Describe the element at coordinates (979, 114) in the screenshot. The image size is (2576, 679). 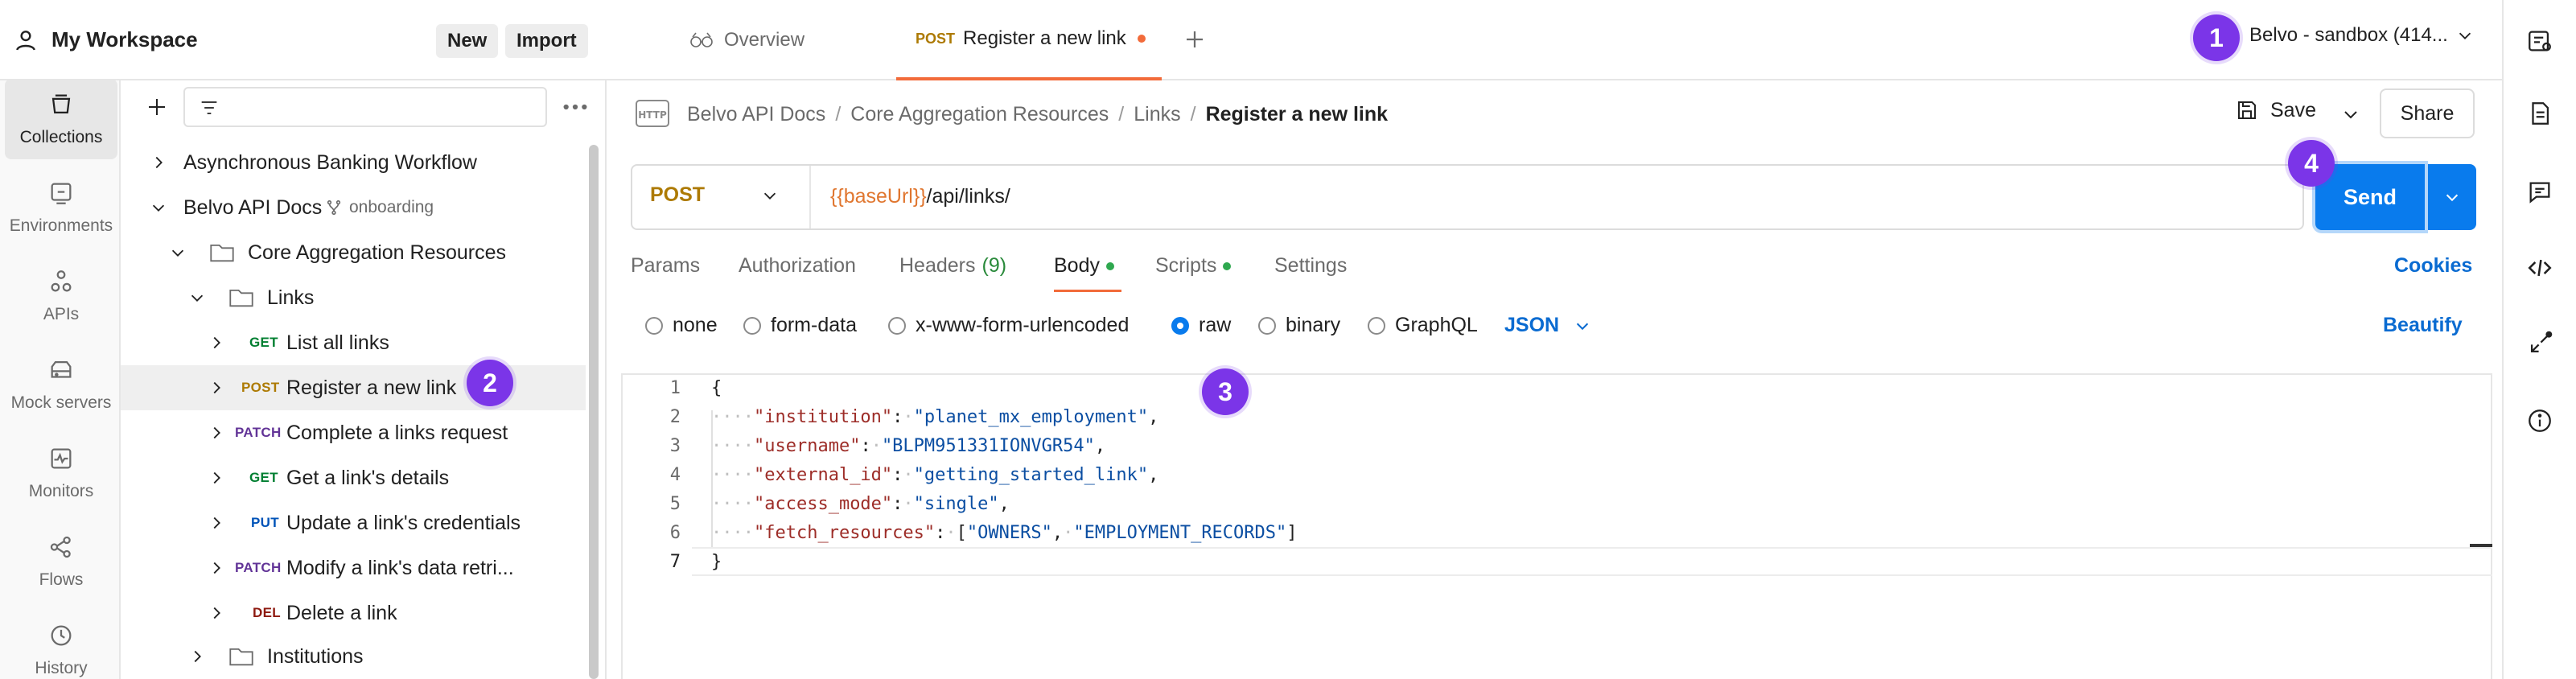
I see `breadcrumb-item: Core Aggregation Resources` at that location.